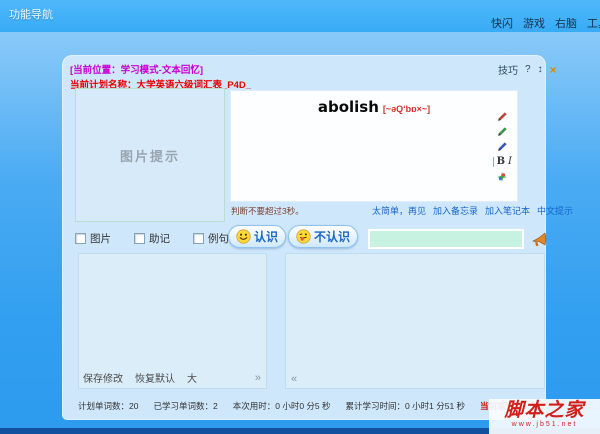  What do you see at coordinates (108, 406) in the screenshot?
I see `plan-word-count: 计划单词数：20` at bounding box center [108, 406].